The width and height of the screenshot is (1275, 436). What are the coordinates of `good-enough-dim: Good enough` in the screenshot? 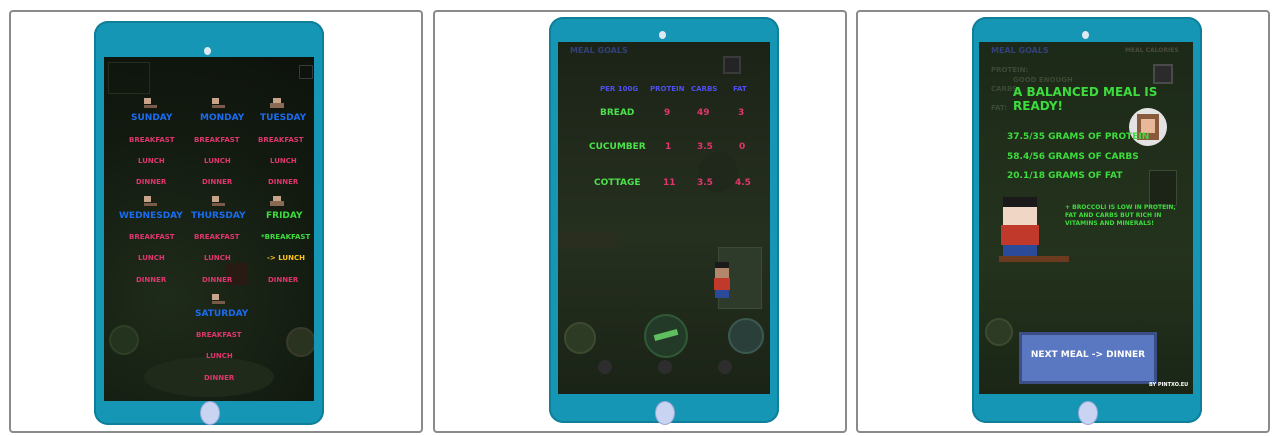 It's located at (1043, 80).